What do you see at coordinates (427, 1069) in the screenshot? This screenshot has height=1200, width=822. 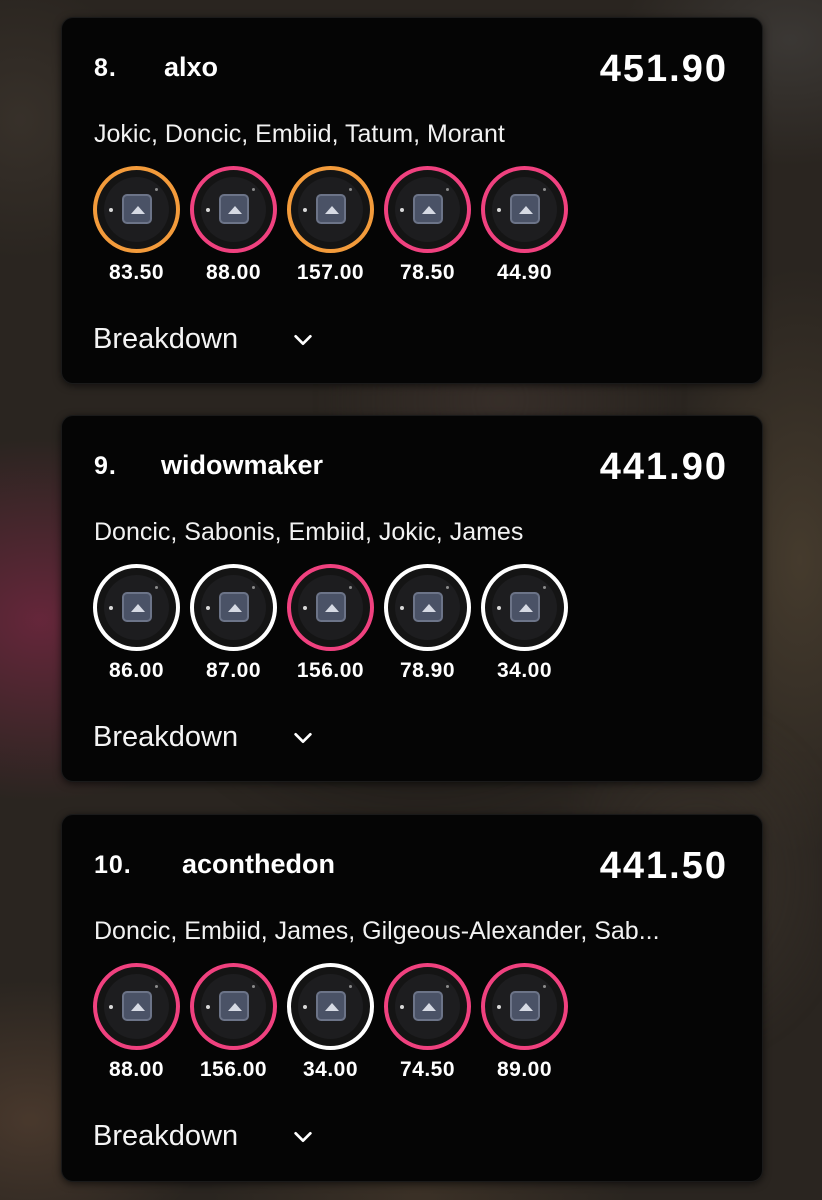 I see `player-score: 74.50` at bounding box center [427, 1069].